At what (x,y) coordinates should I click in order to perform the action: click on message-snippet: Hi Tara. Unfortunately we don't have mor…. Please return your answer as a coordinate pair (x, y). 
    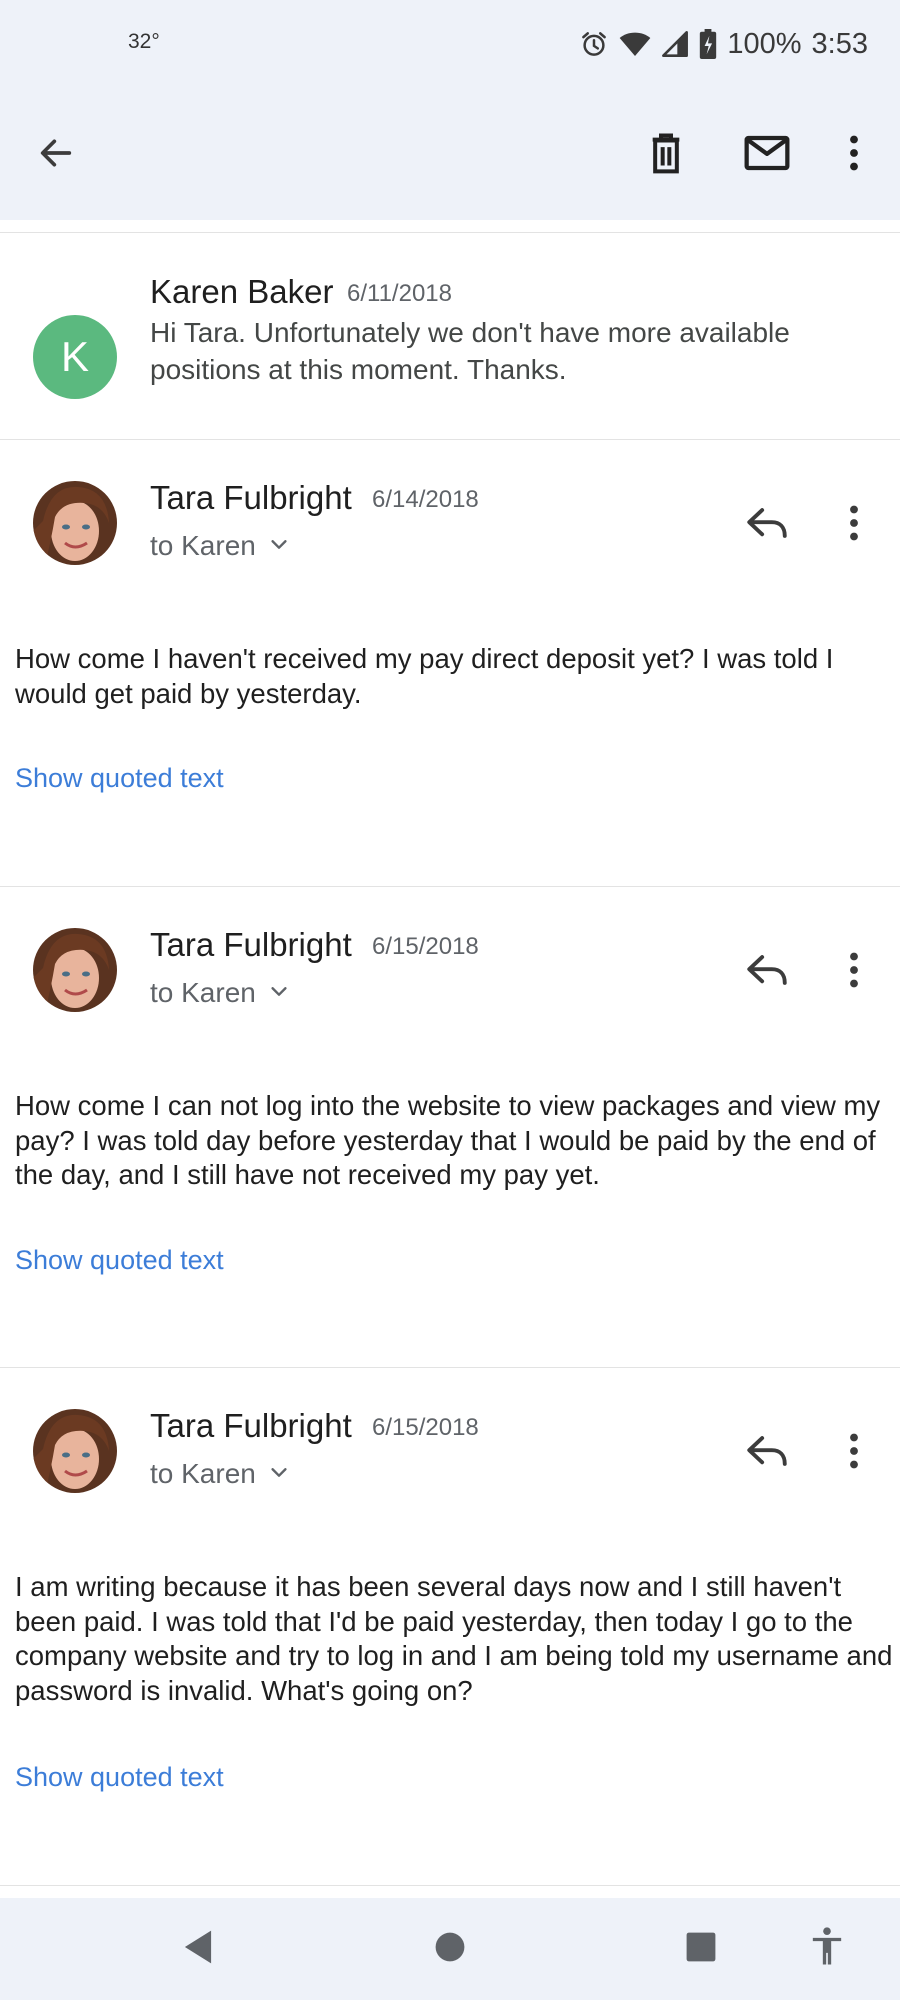
    Looking at the image, I should click on (470, 351).